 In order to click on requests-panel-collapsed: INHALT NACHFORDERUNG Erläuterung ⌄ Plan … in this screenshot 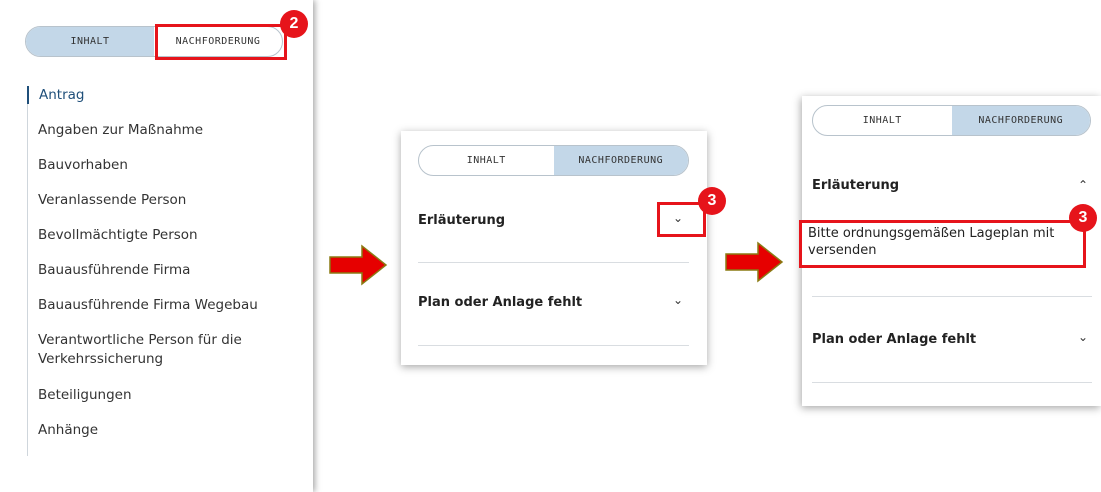, I will do `click(554, 248)`.